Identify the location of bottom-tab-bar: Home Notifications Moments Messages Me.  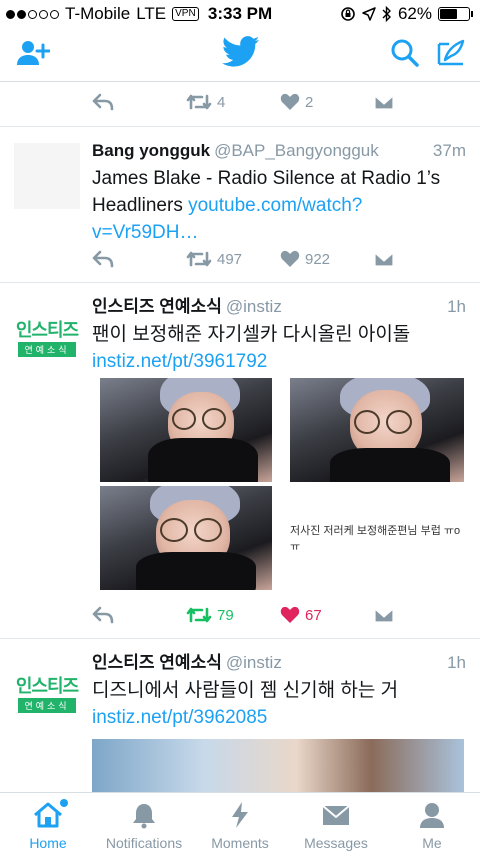
(240, 823).